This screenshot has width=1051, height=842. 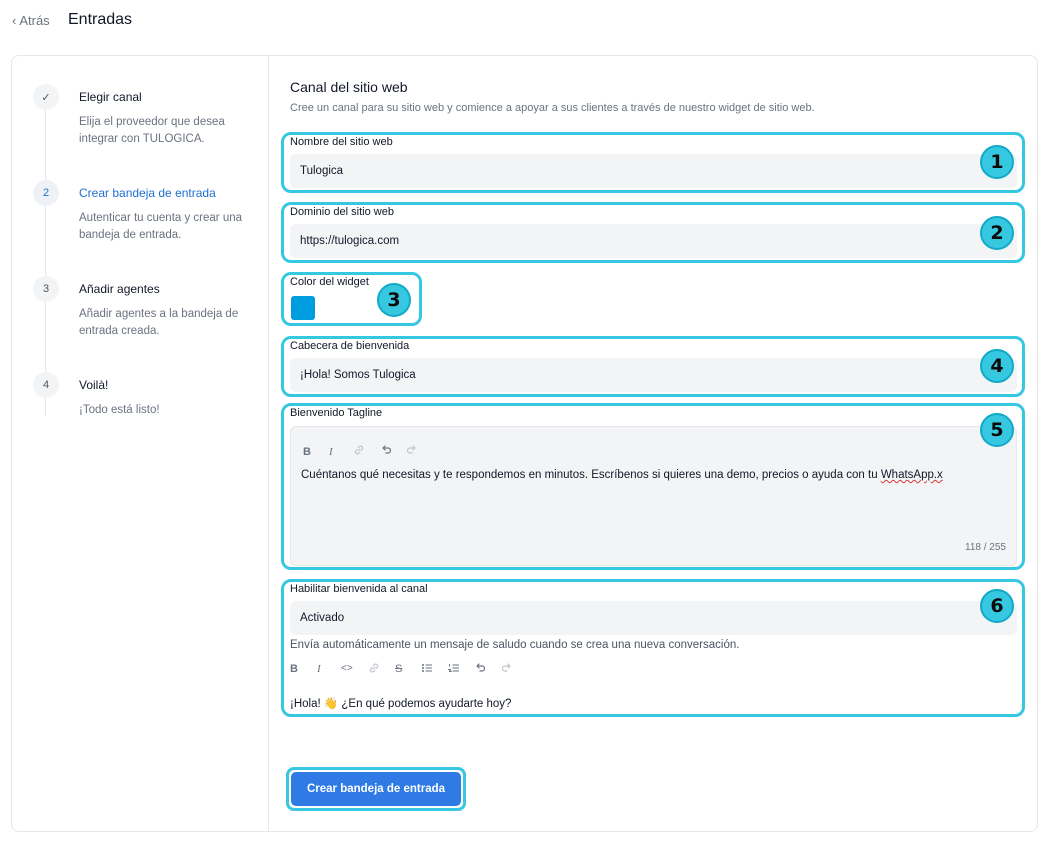 I want to click on back-button: ‹ Atrás, so click(x=31, y=20).